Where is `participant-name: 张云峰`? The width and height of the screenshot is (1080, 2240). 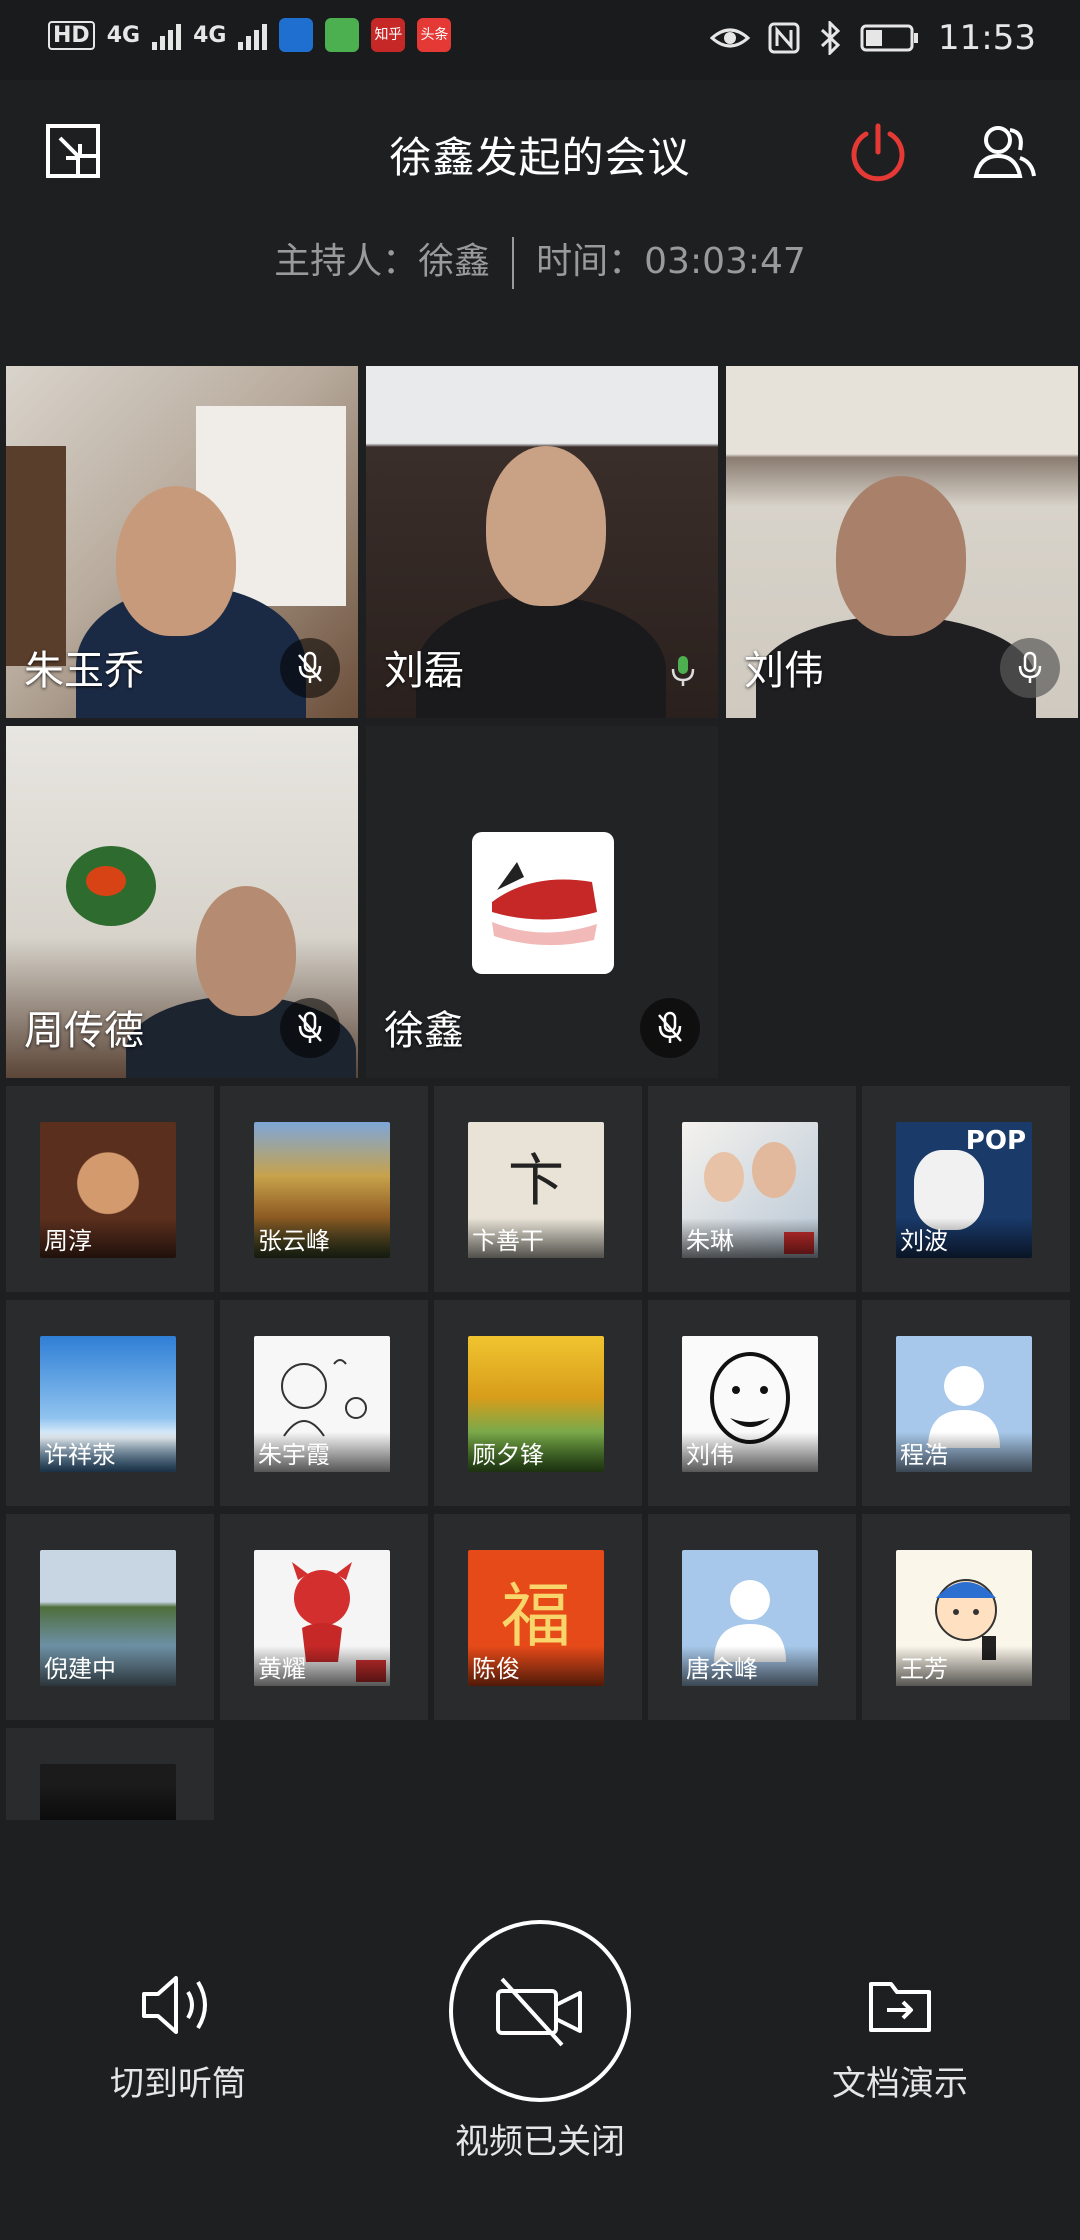
participant-name: 张云峰 is located at coordinates (322, 1238).